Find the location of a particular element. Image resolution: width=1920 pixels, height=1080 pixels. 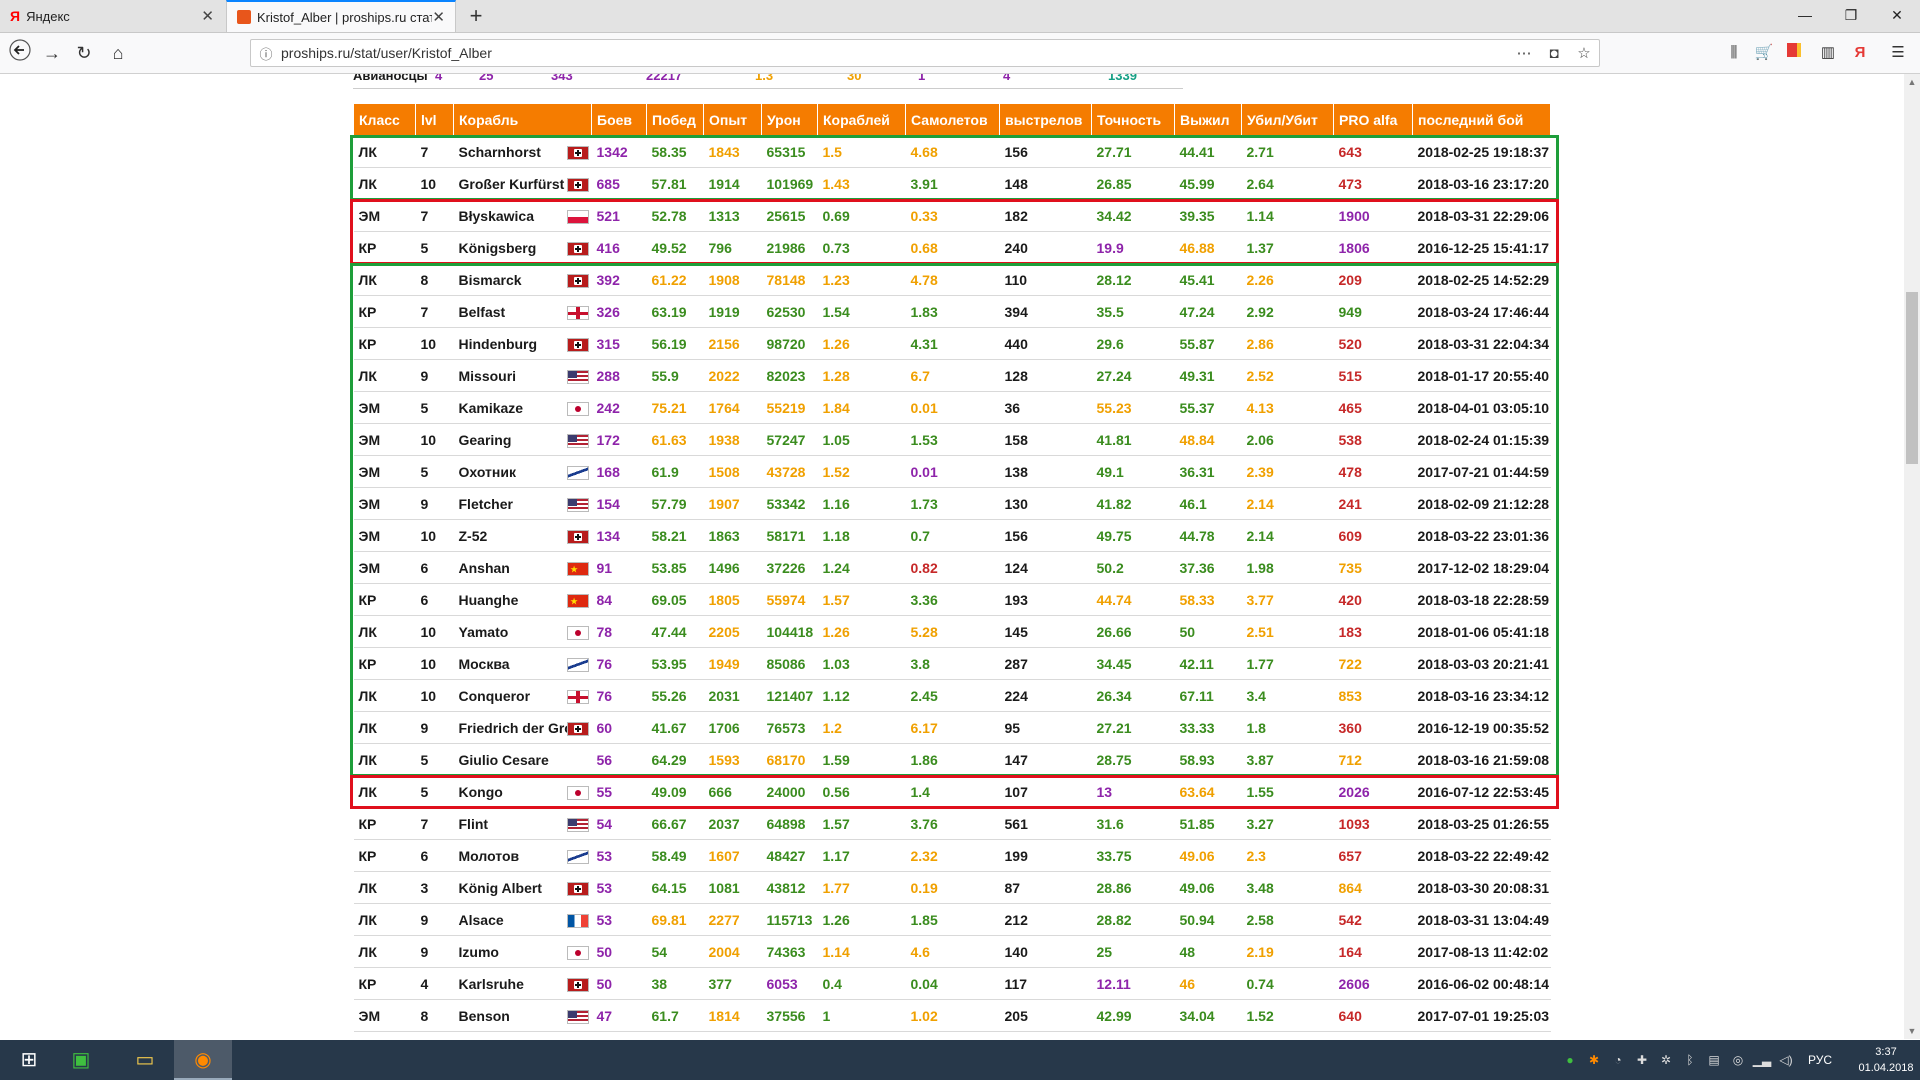

ship-name-cell: Alsace is located at coordinates (522, 919).